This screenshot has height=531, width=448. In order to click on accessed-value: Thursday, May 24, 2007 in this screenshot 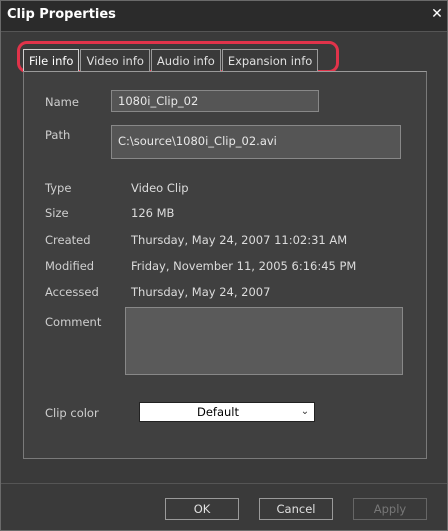, I will do `click(201, 292)`.